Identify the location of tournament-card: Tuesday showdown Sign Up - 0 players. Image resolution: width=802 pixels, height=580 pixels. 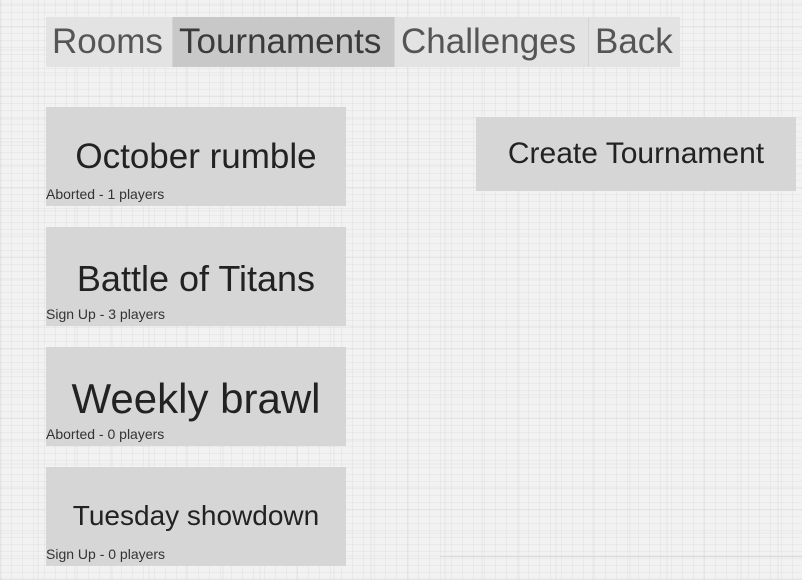
(196, 516).